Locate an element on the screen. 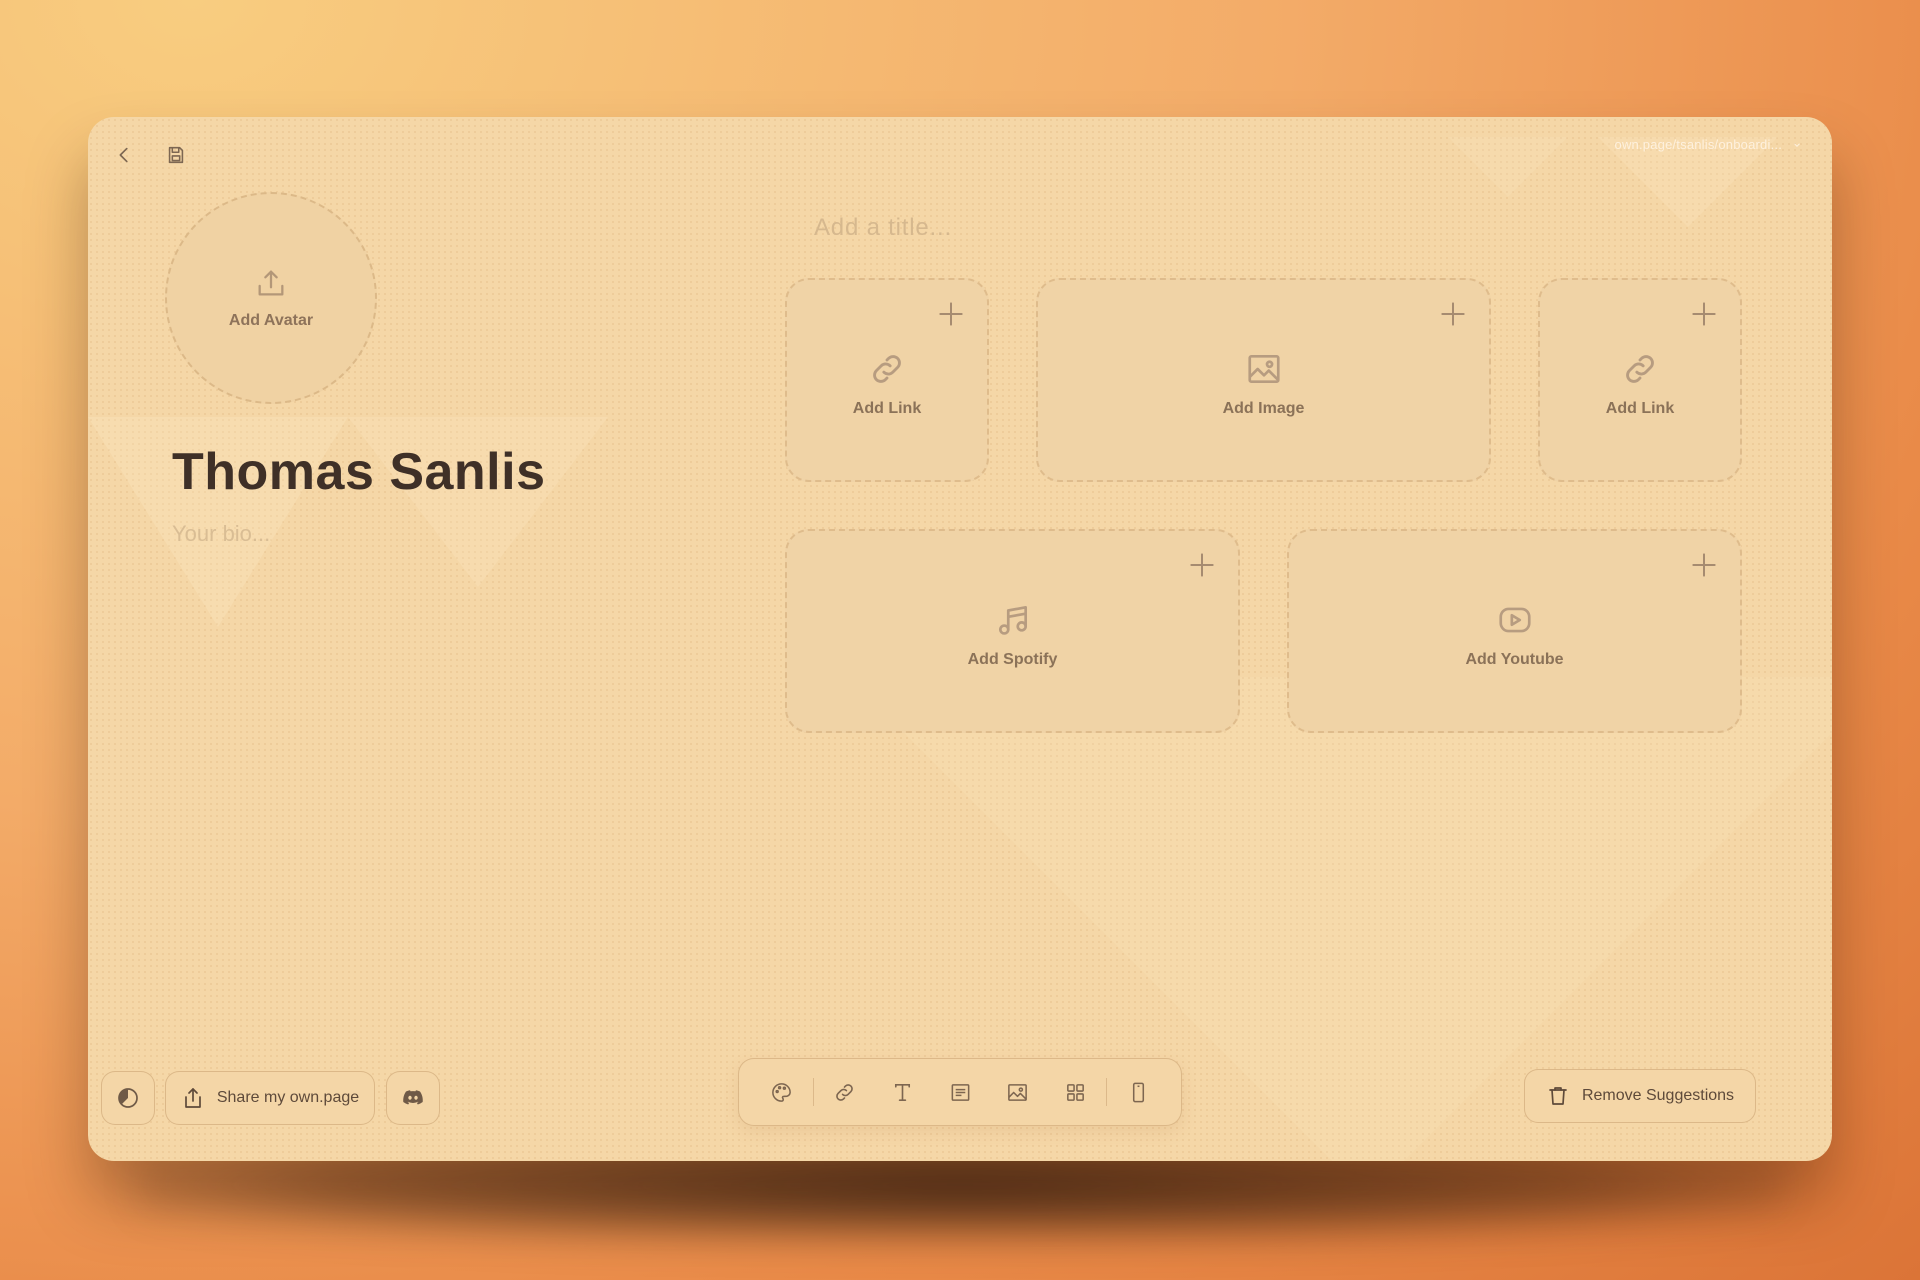  card-label: Add Youtube is located at coordinates (1514, 659).